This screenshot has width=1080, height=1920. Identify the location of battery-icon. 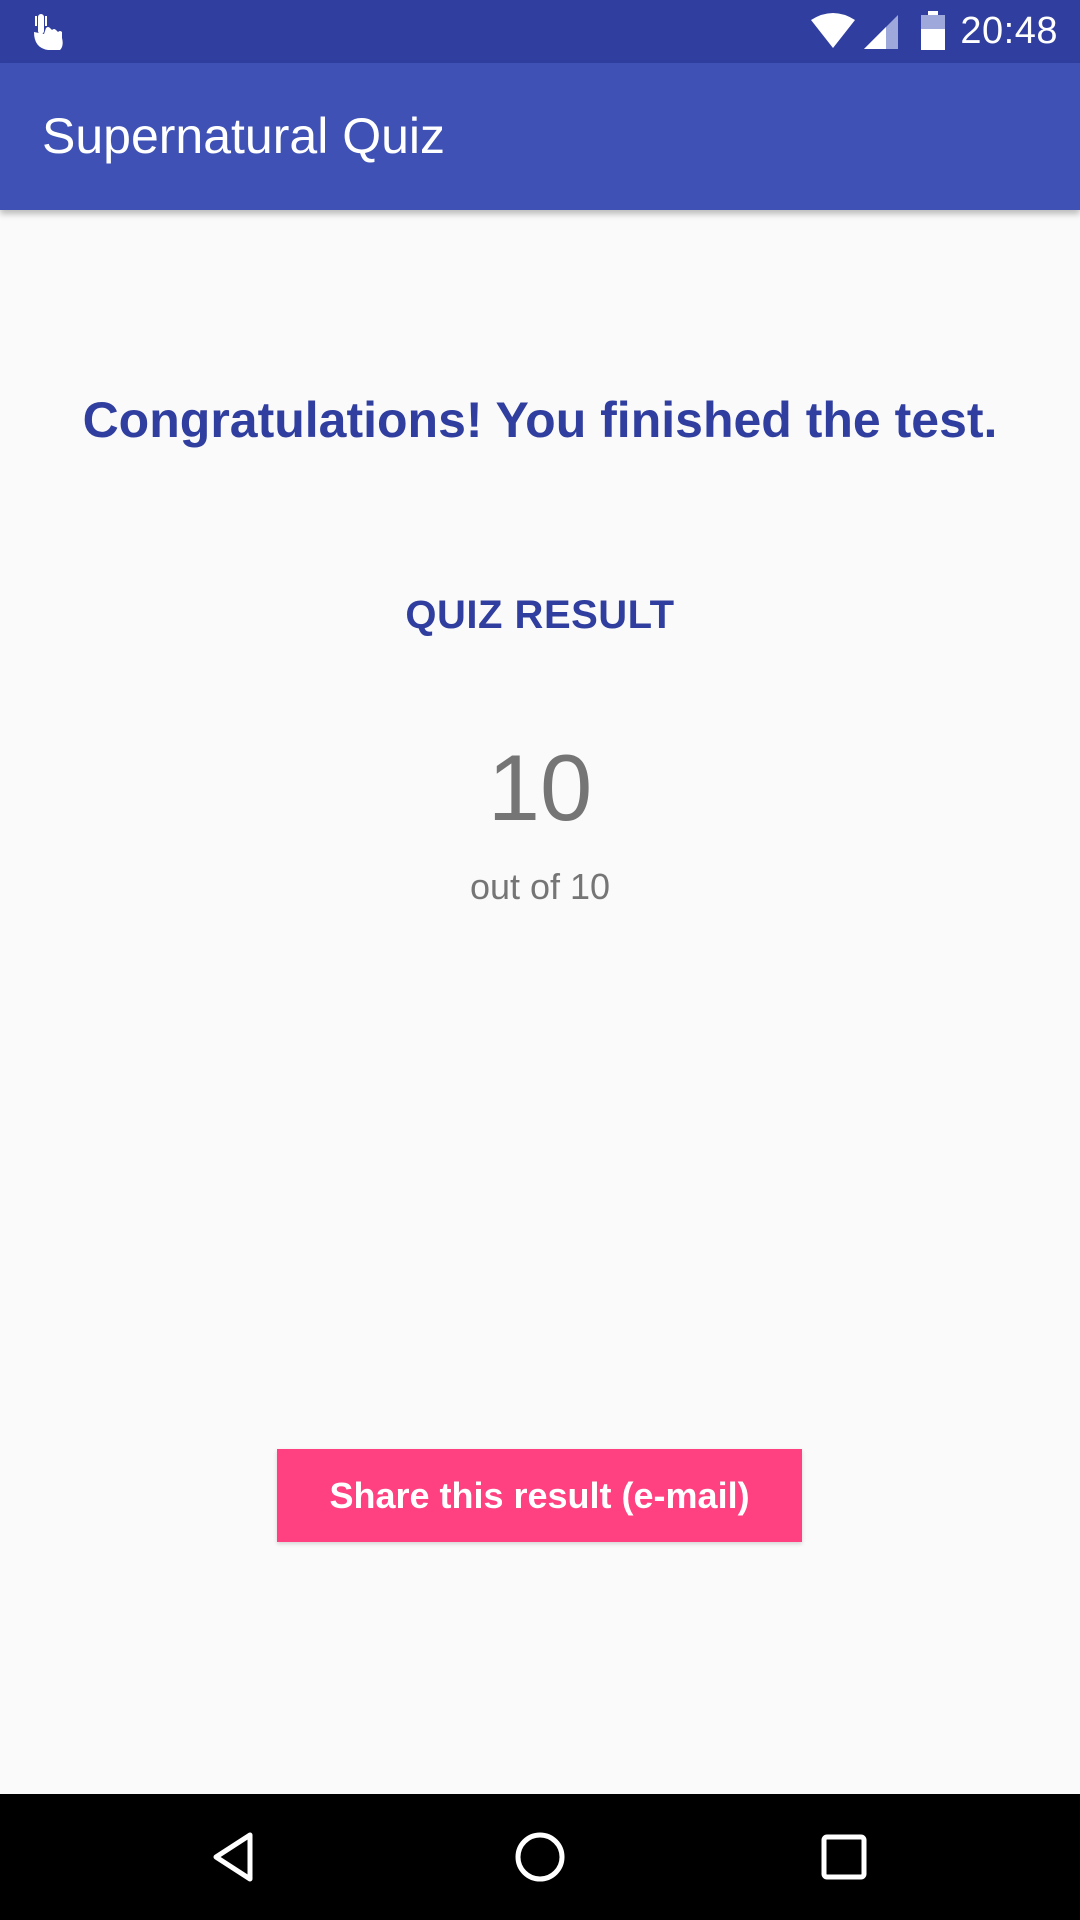
(933, 30).